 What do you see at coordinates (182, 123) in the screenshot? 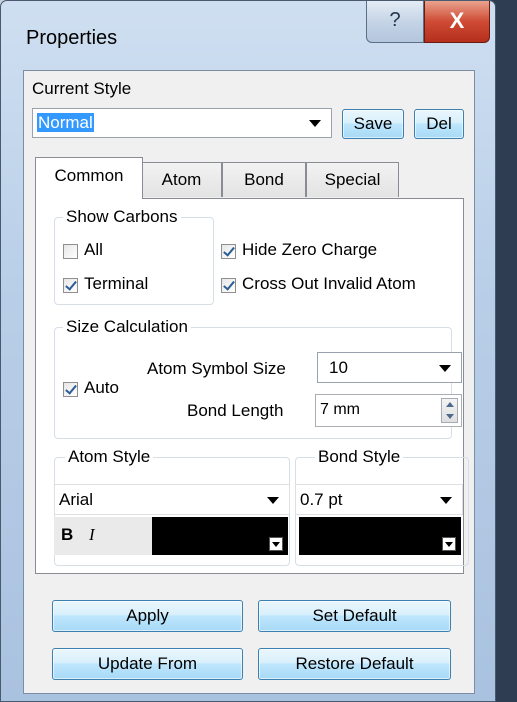
I see `current-style-dropdown: Normal` at bounding box center [182, 123].